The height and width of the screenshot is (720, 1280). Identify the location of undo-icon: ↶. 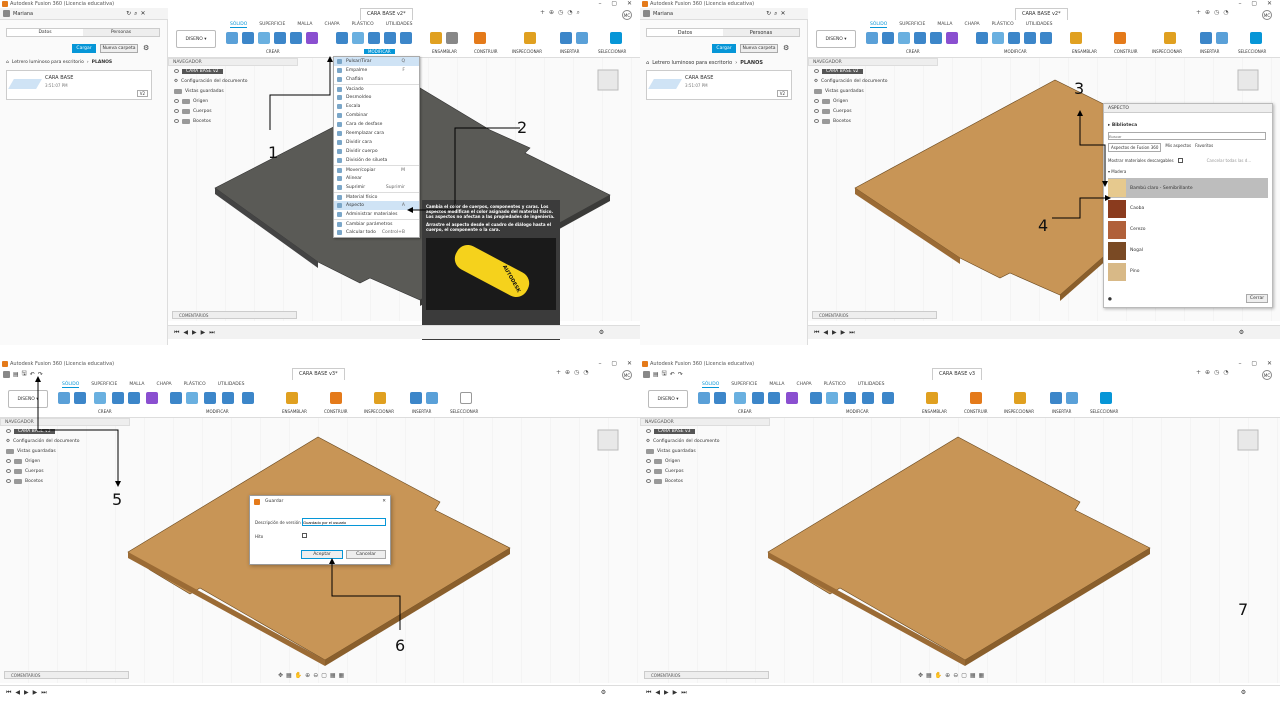
(672, 374).